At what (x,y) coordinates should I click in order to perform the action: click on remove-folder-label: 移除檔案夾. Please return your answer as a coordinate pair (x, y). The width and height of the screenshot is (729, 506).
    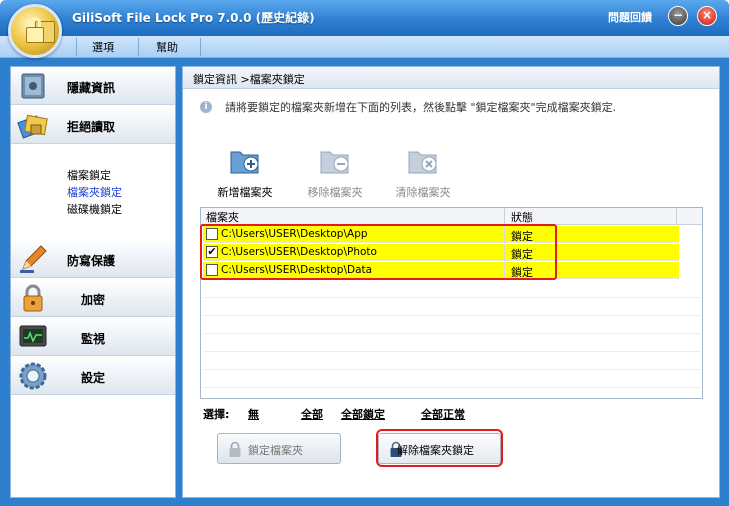
    Looking at the image, I should click on (335, 192).